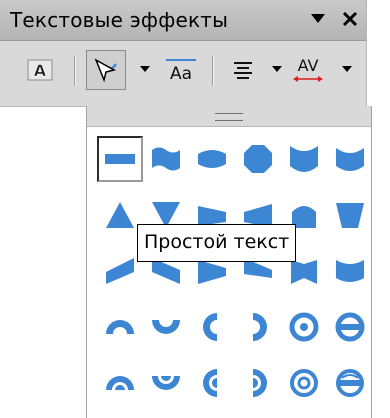 The image size is (390, 418). I want to click on character-spacing-icon: AV, so click(308, 69).